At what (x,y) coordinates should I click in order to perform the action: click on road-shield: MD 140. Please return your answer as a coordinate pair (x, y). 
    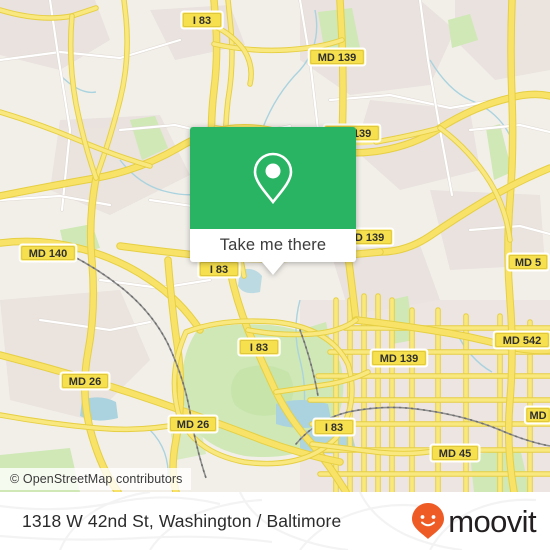
    Looking at the image, I should click on (48, 253).